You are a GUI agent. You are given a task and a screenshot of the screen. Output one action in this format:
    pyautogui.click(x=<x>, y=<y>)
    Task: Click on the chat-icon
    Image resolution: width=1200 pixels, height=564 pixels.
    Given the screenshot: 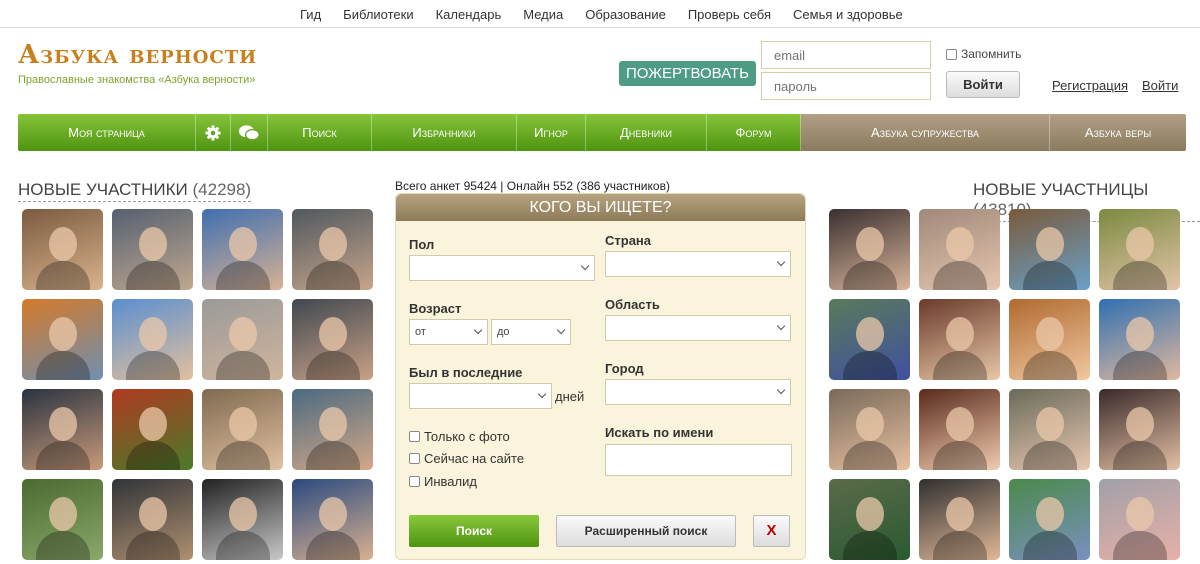 What is the action you would take?
    pyautogui.click(x=249, y=132)
    